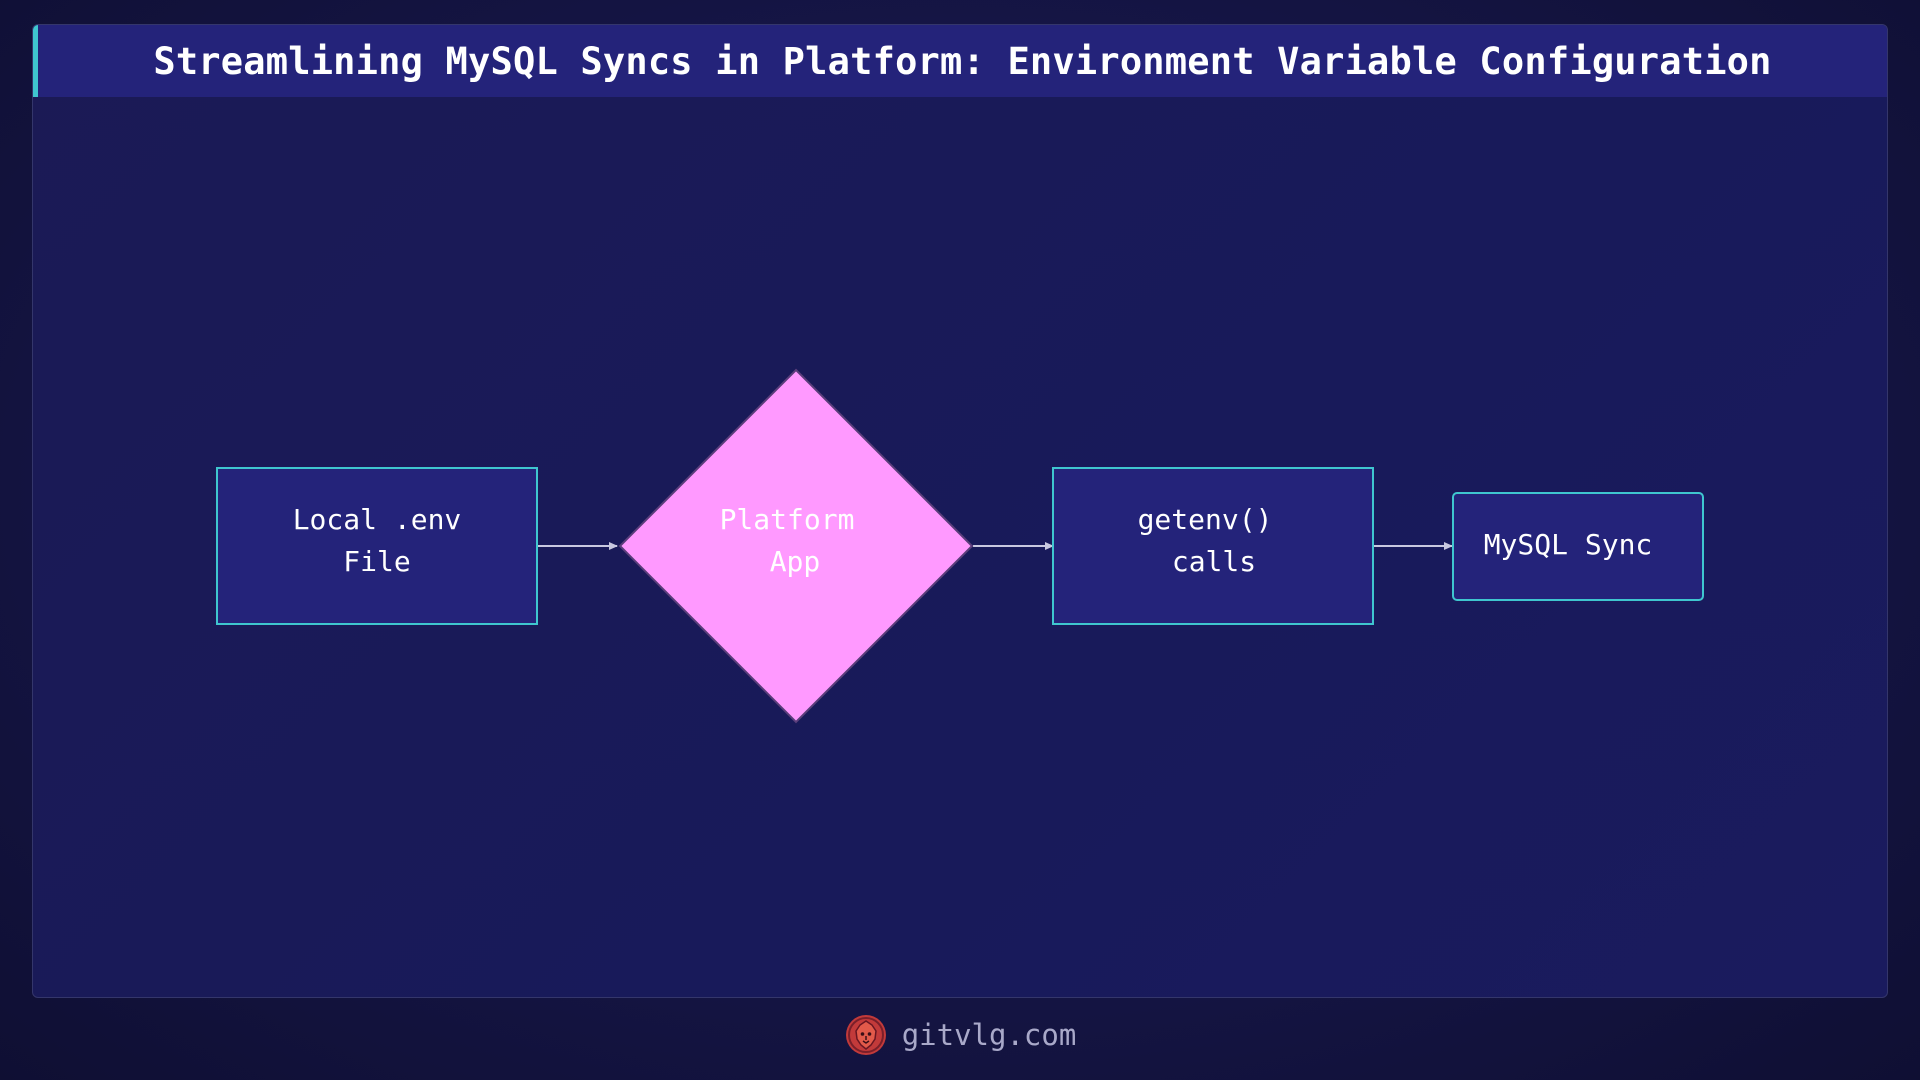  What do you see at coordinates (865, 1035) in the screenshot?
I see `lion-logo-icon` at bounding box center [865, 1035].